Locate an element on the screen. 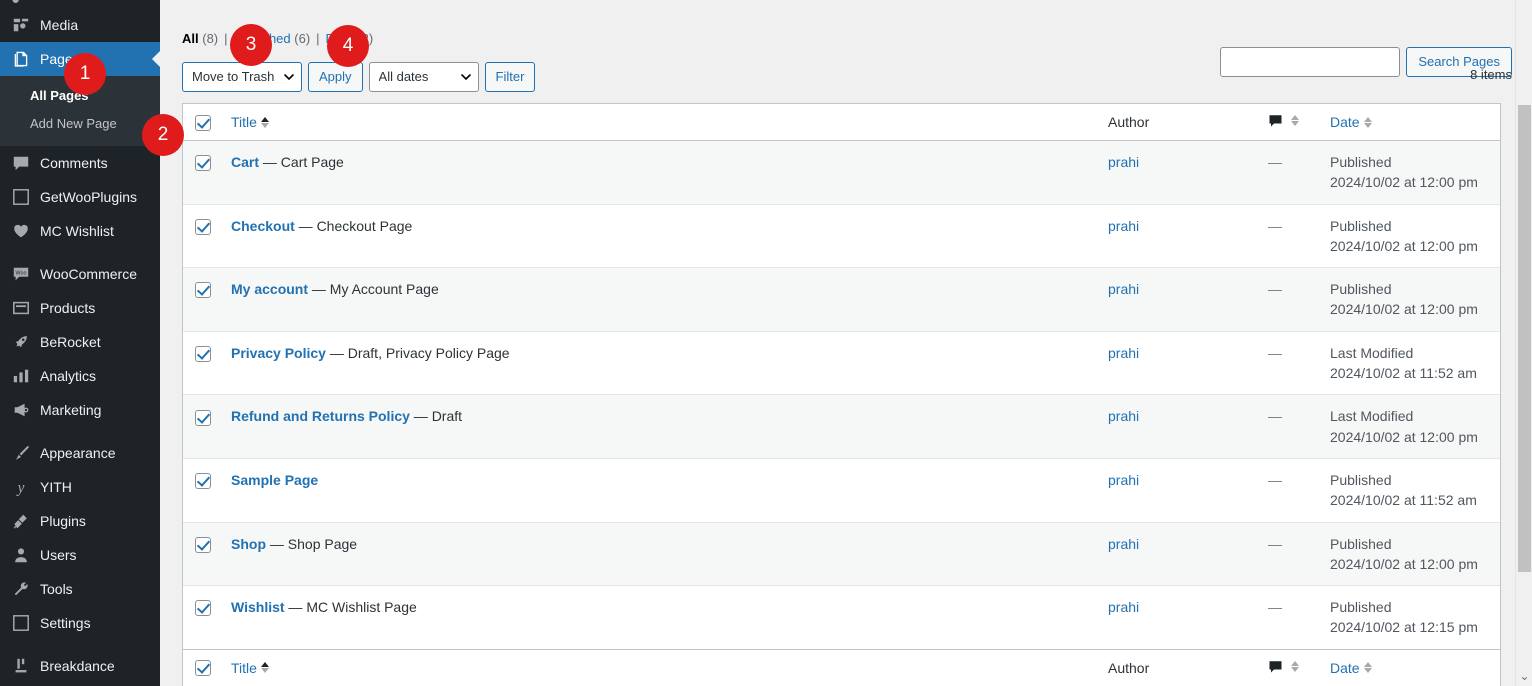 The height and width of the screenshot is (686, 1532). column-header-comments is located at coordinates (1289, 122).